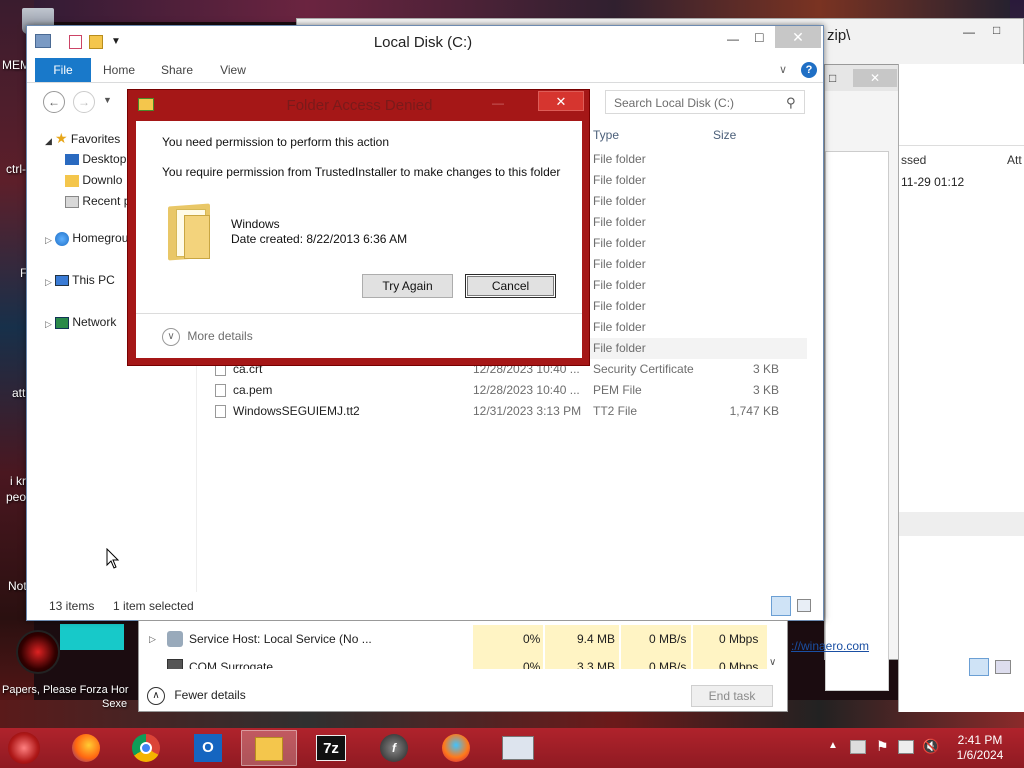 This screenshot has width=1024, height=768. What do you see at coordinates (177, 70) in the screenshot?
I see `tab-share: Share` at bounding box center [177, 70].